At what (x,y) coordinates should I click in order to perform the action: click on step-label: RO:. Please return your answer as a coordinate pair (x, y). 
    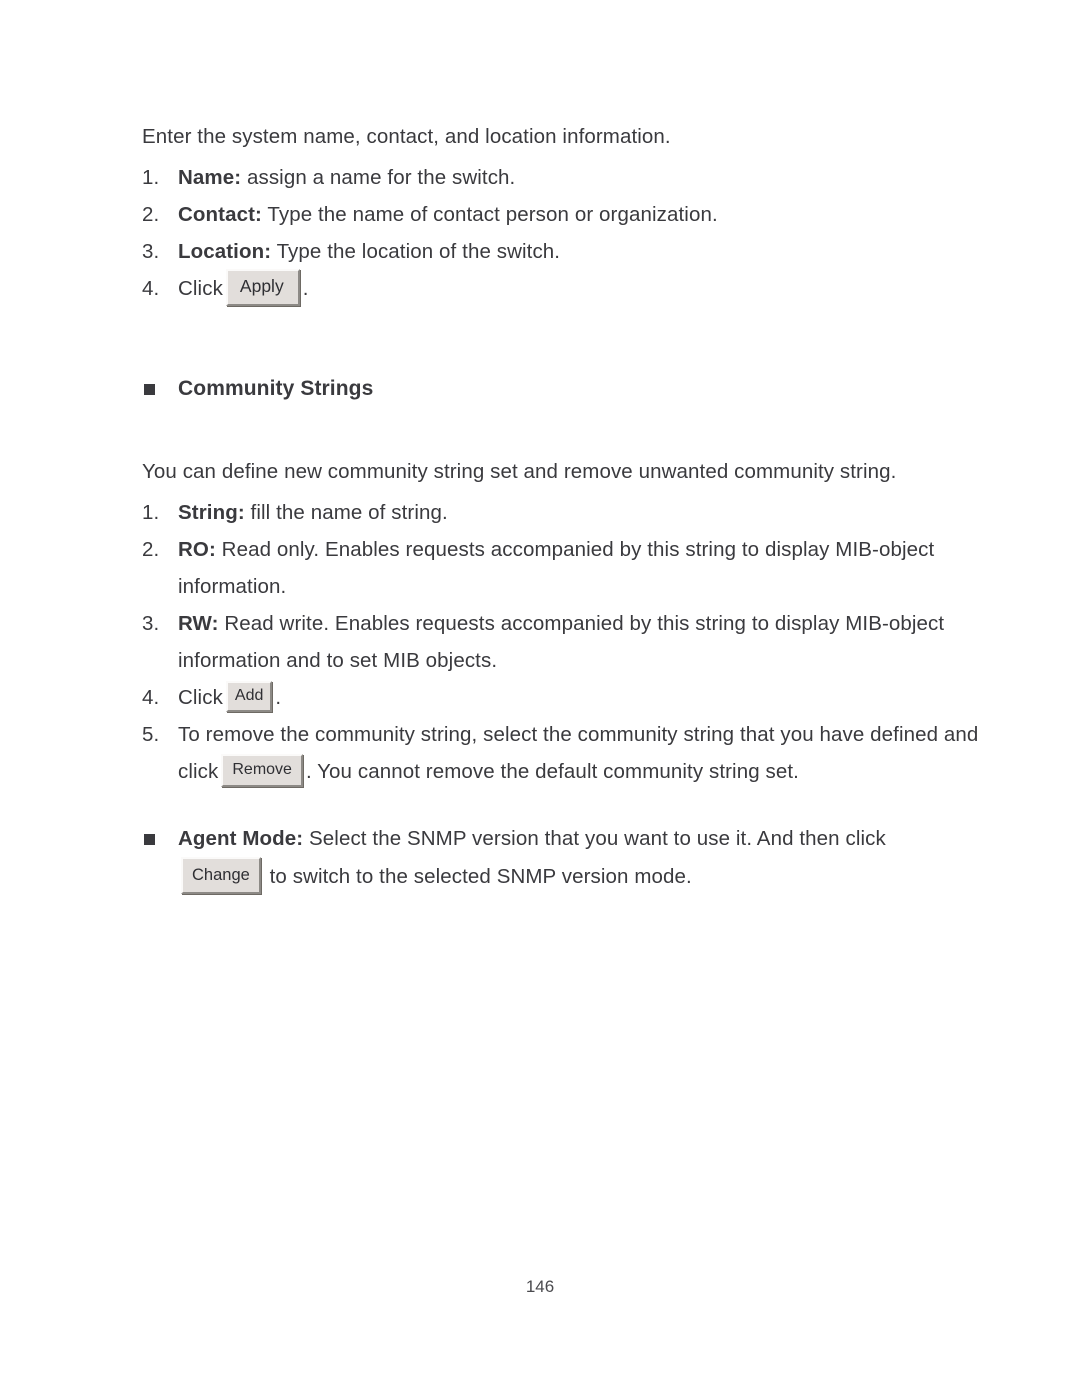
    Looking at the image, I should click on (197, 549).